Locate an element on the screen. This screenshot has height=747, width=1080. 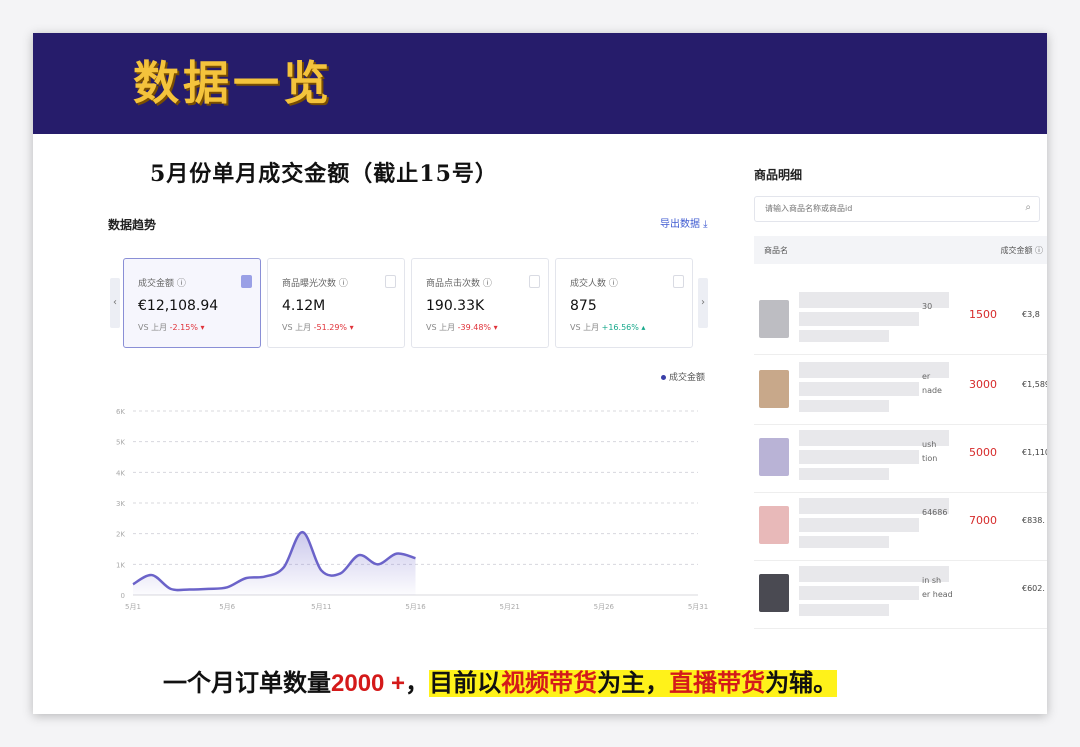
product-row: in sh er head €602. is located at coordinates (900, 594).